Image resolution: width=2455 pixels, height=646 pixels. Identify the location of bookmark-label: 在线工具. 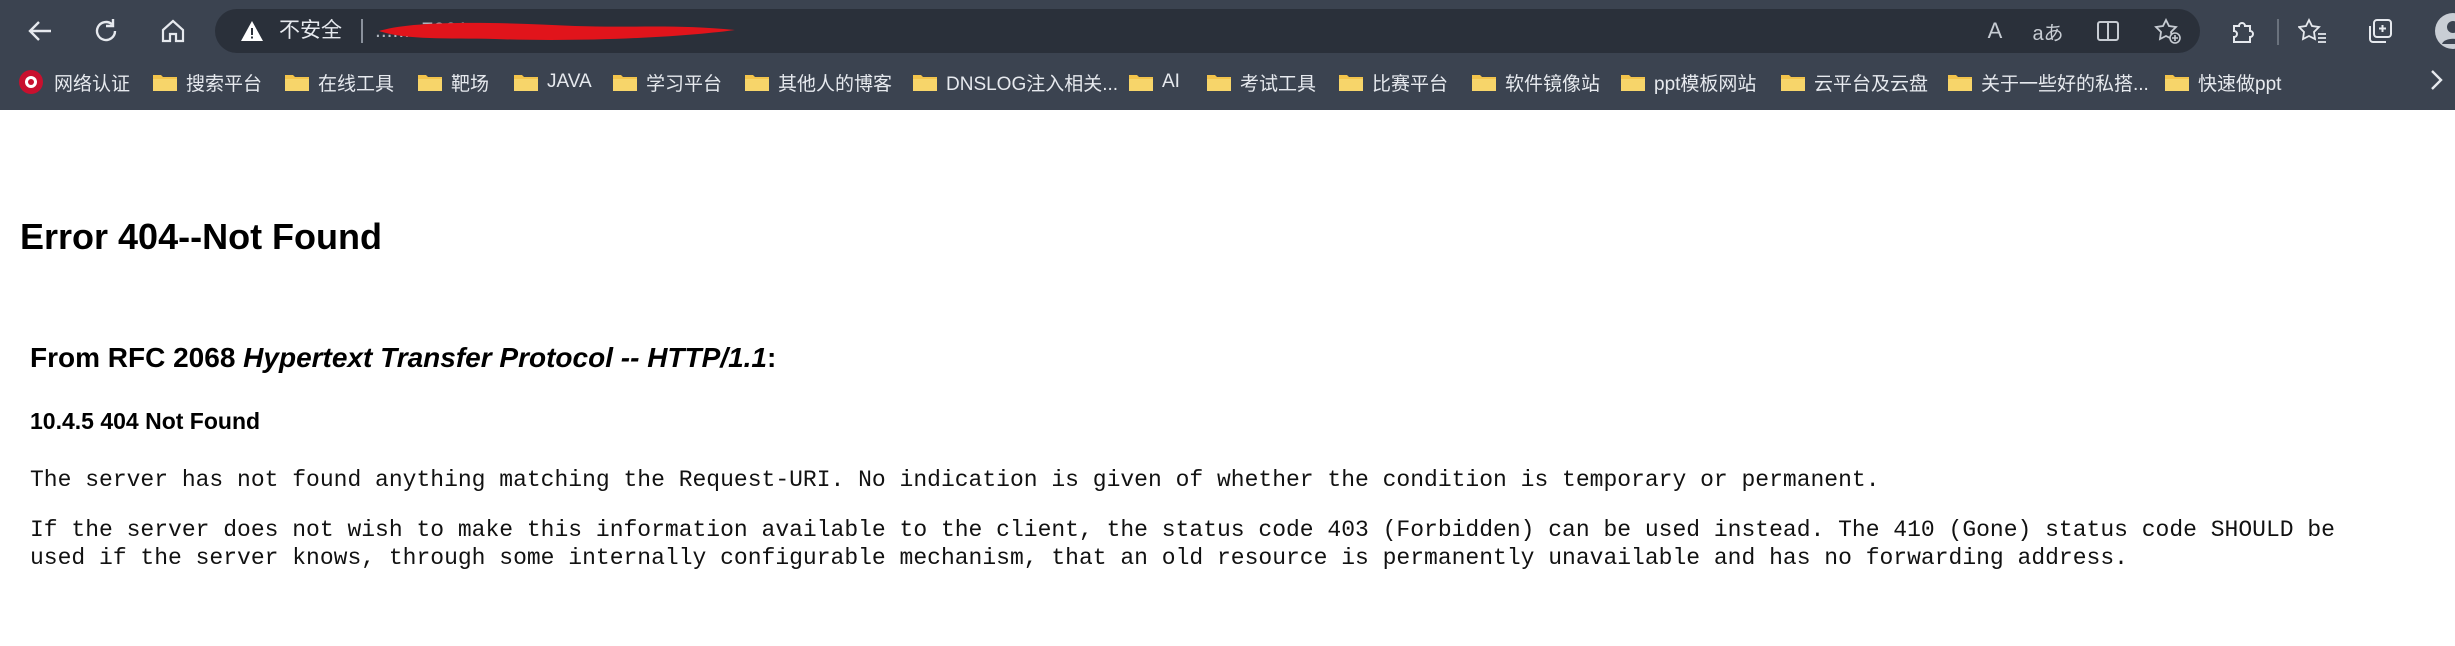
(356, 84).